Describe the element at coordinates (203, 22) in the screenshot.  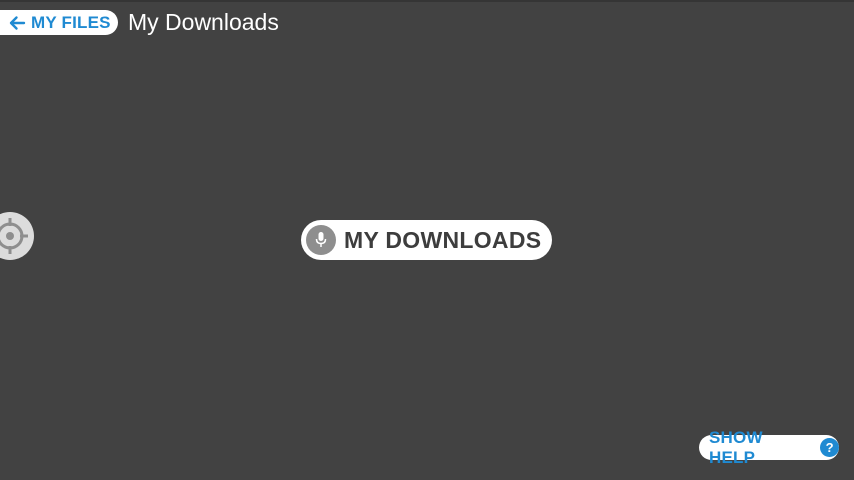
I see `page-title: My Downloads` at that location.